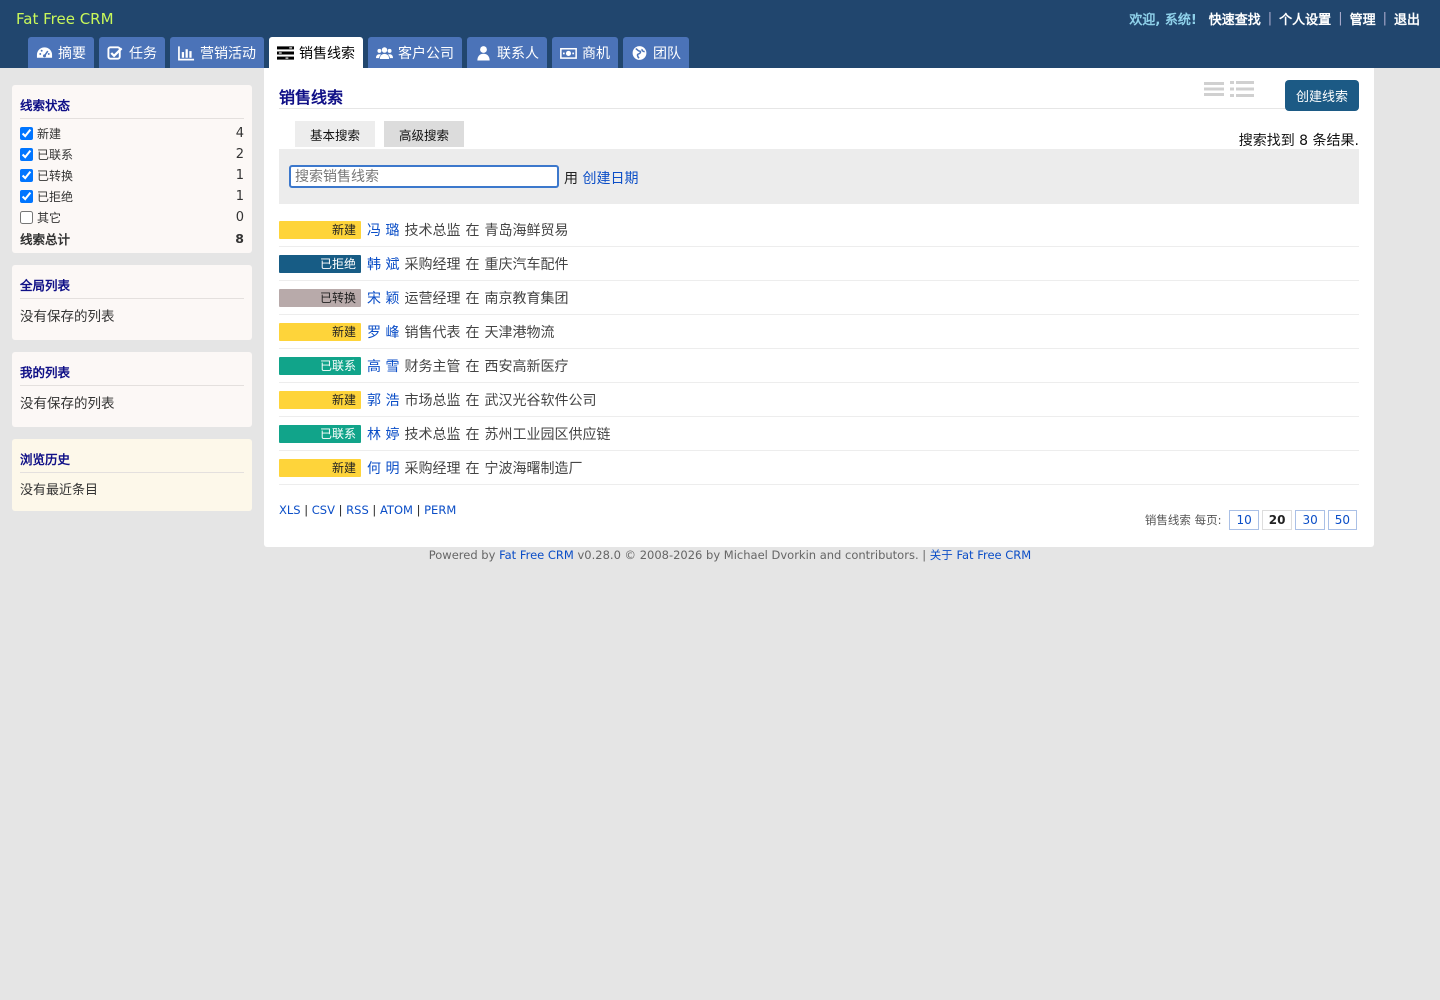  Describe the element at coordinates (432, 230) in the screenshot. I see `lead-title: 技术总监` at that location.